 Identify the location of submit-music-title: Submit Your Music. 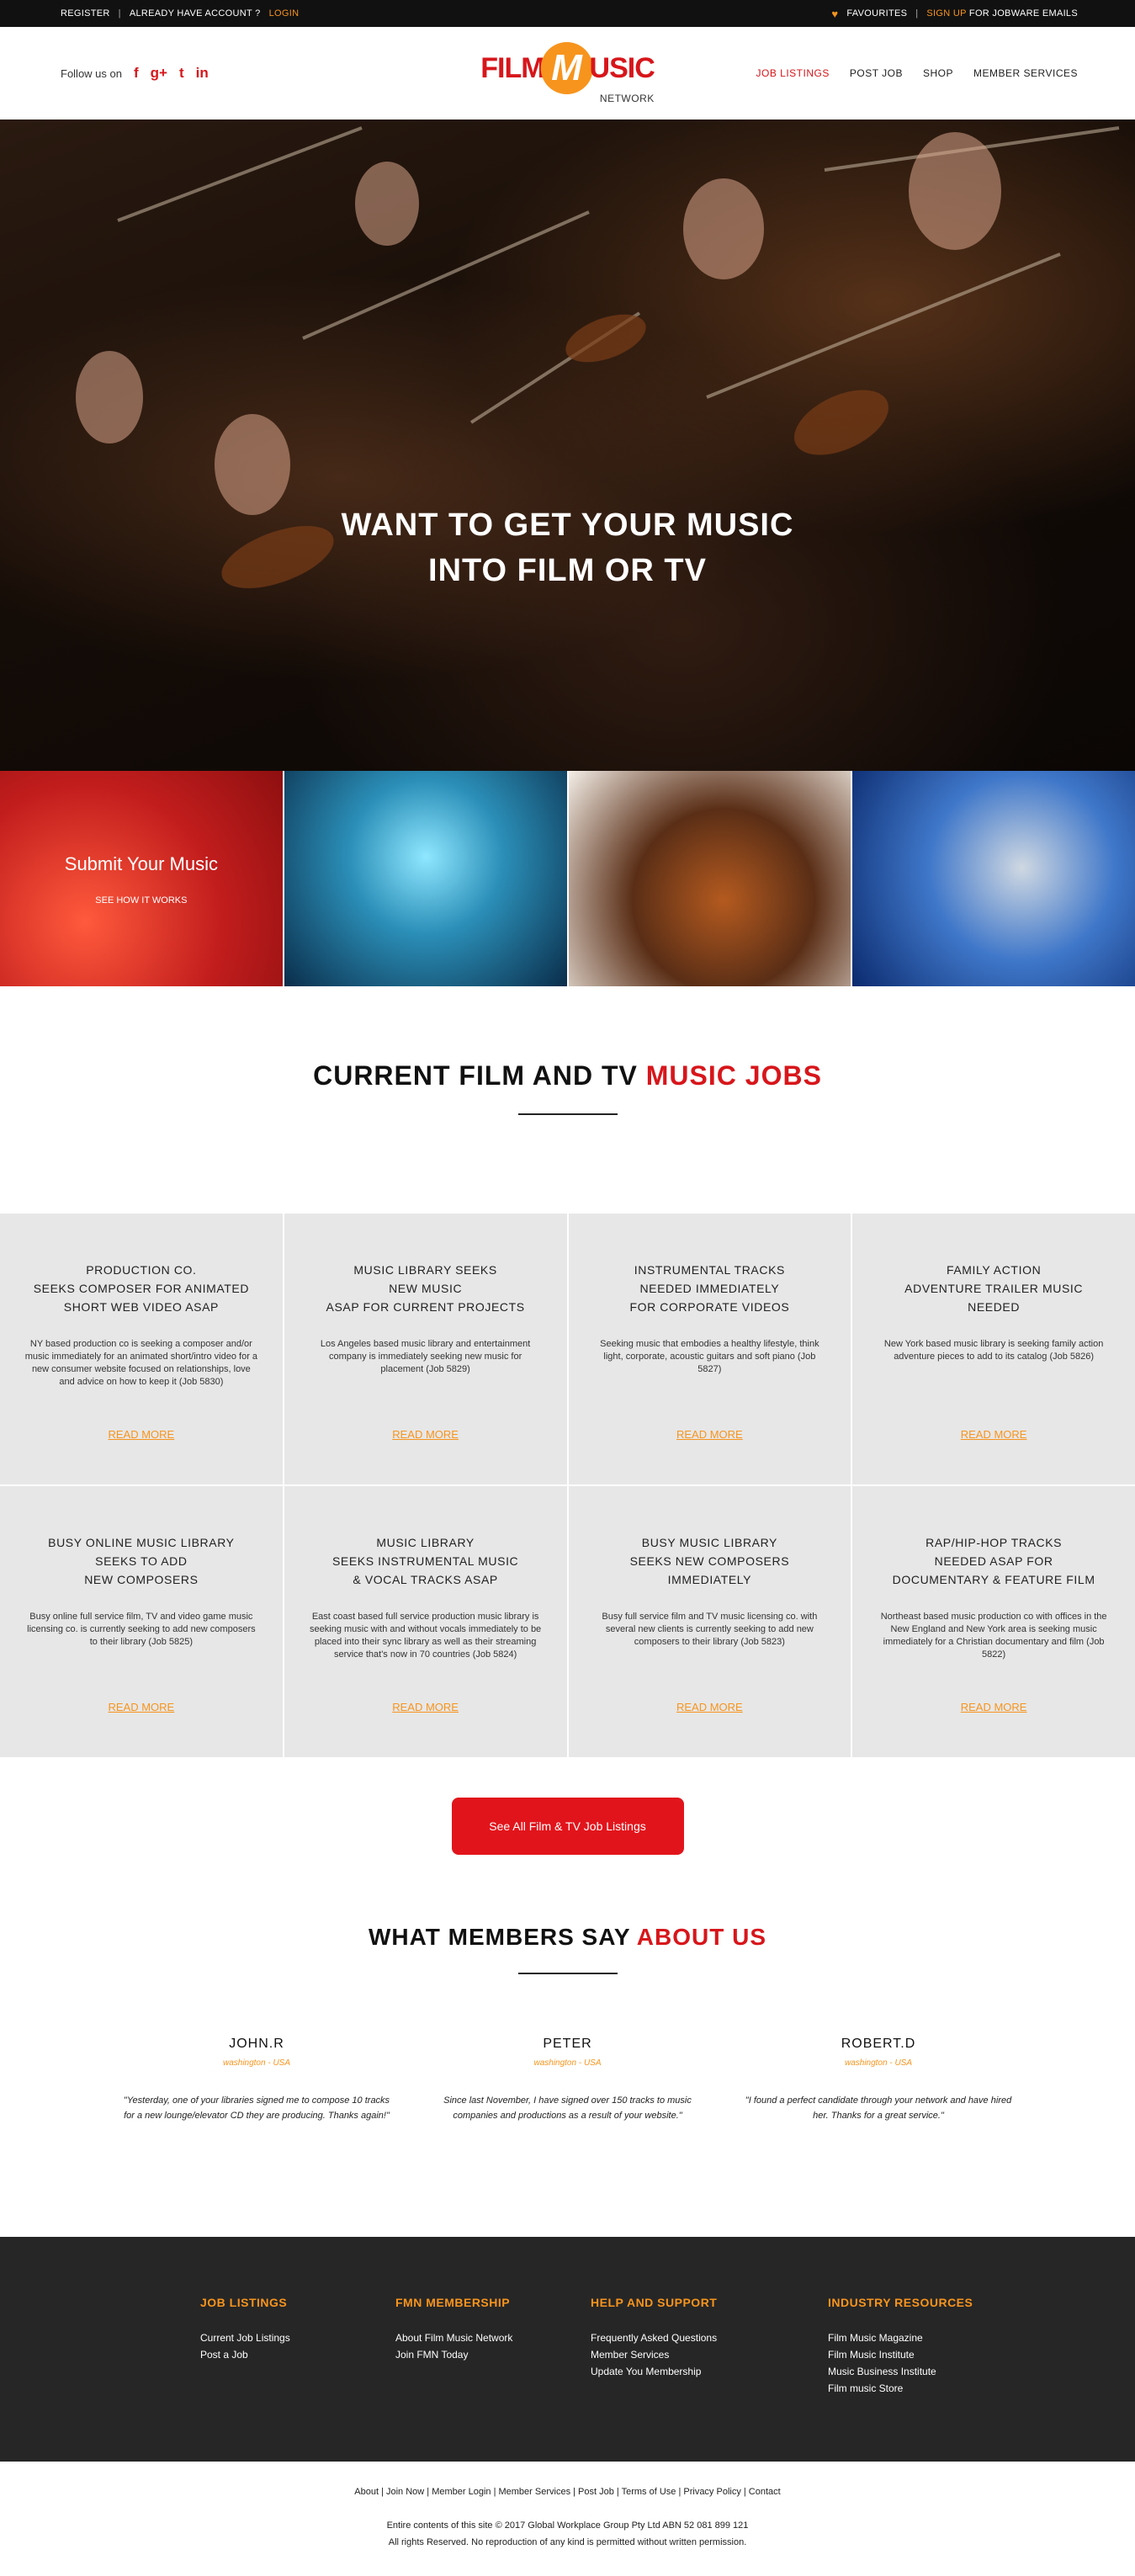
(141, 863).